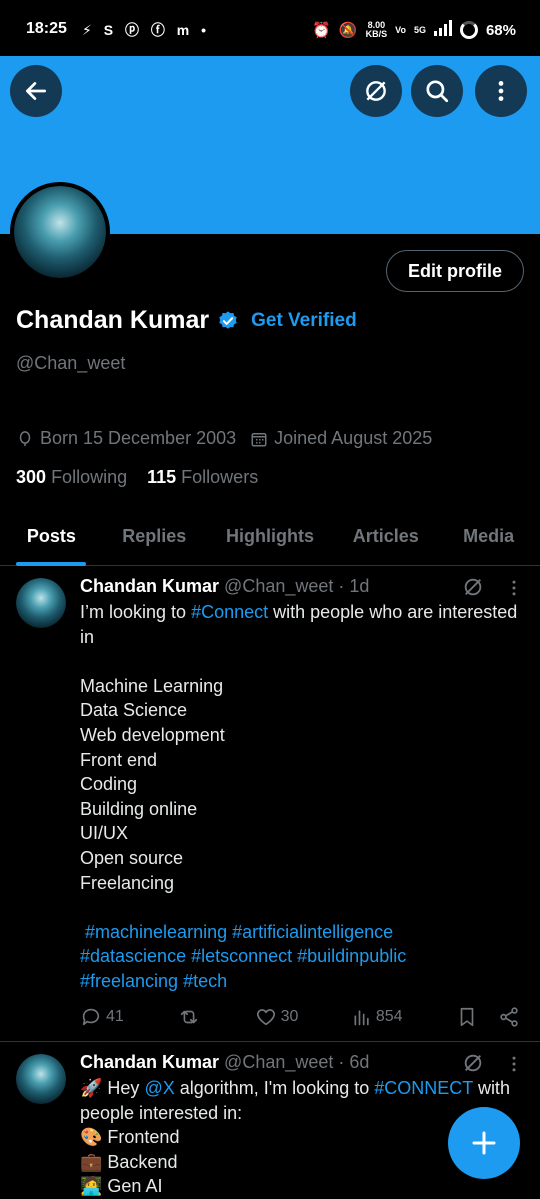 The width and height of the screenshot is (540, 1199). Describe the element at coordinates (300, 1017) in the screenshot. I see `post-actions: 41 30 854` at that location.